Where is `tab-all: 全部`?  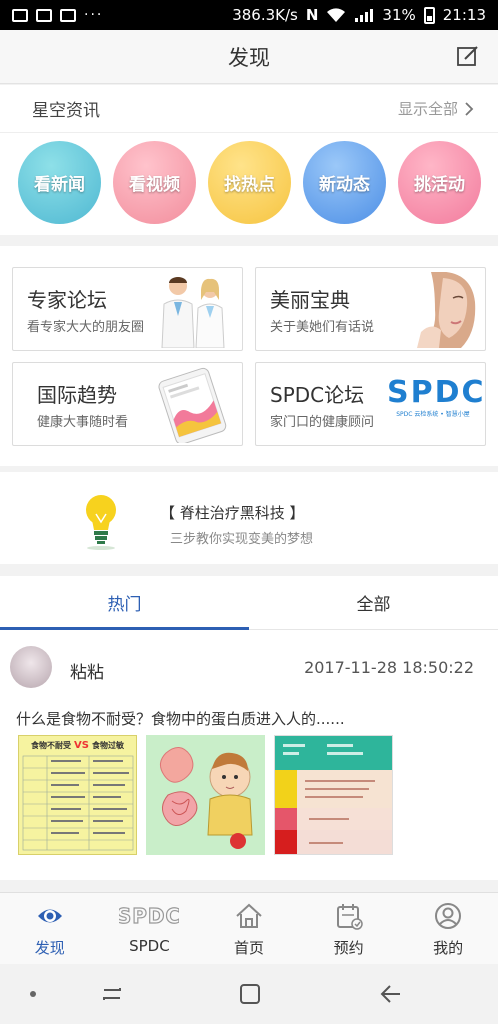
tab-all: 全部 is located at coordinates (373, 602).